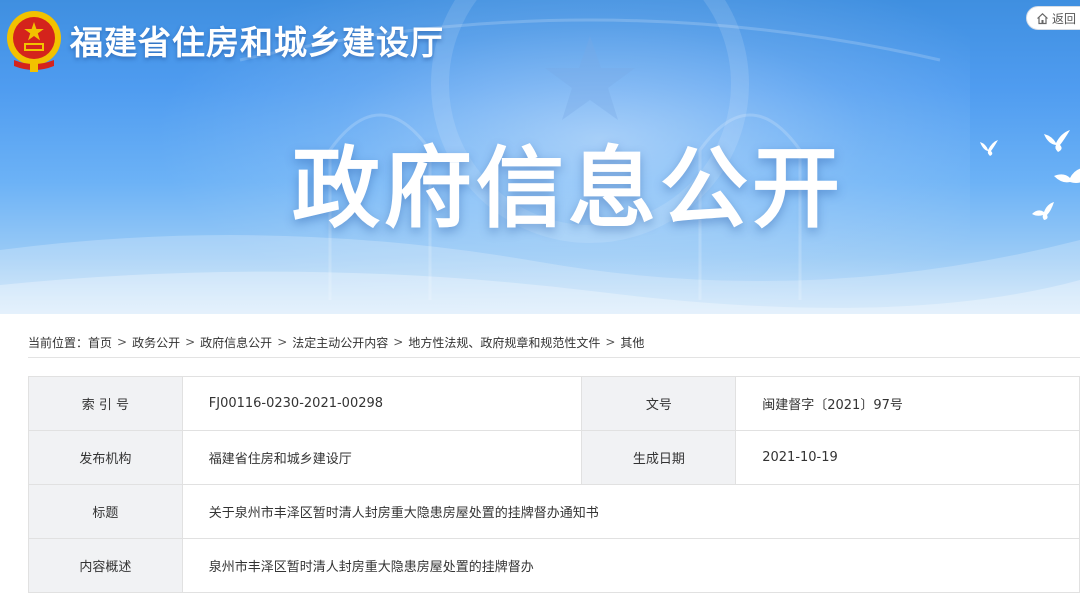 The image size is (1080, 600). Describe the element at coordinates (105, 457) in the screenshot. I see `publisher-label: 发布机构` at that location.